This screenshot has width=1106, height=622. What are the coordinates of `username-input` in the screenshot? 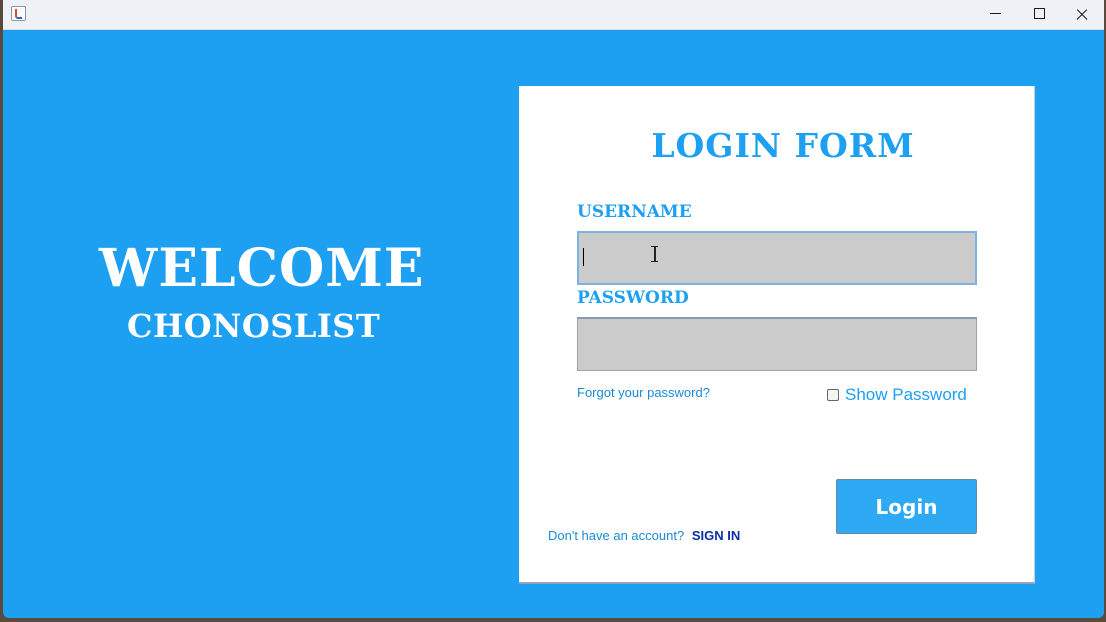 It's located at (777, 258).